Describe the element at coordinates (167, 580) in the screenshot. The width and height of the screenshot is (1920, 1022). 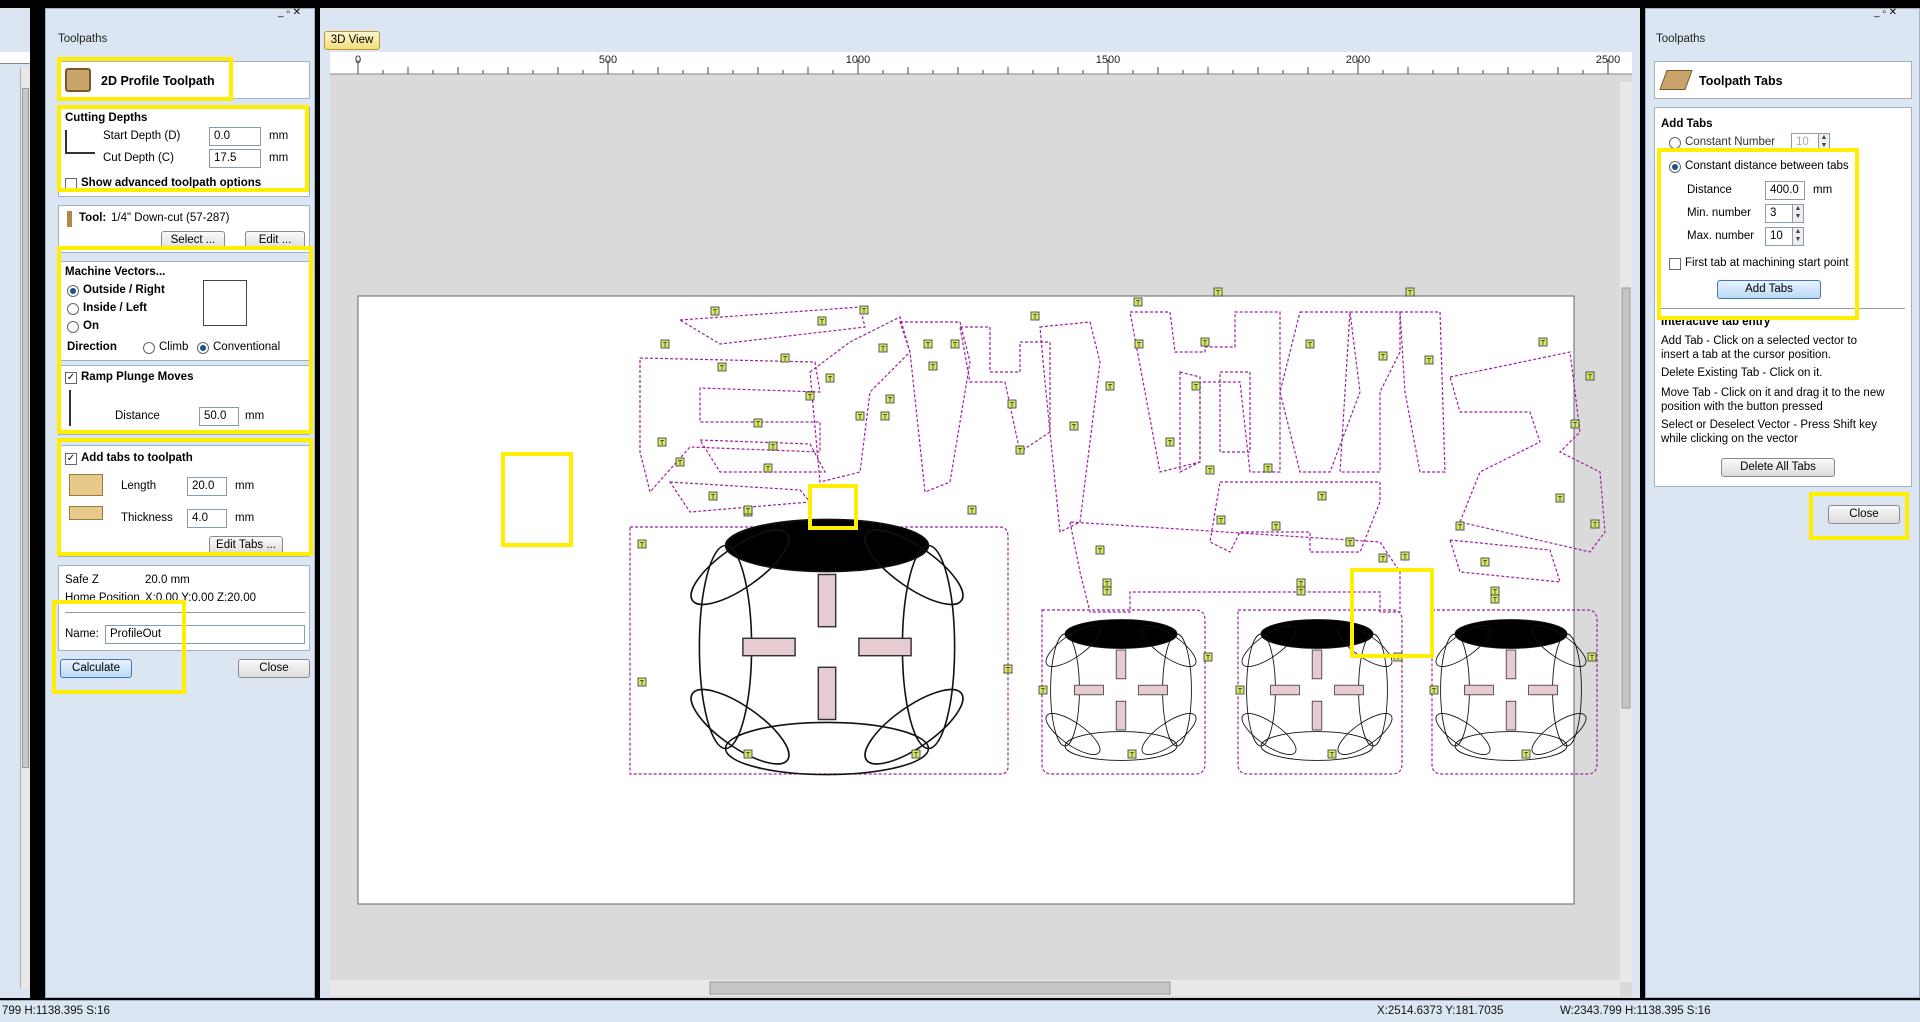
I see `safe-z-value: 20.0 mm` at that location.